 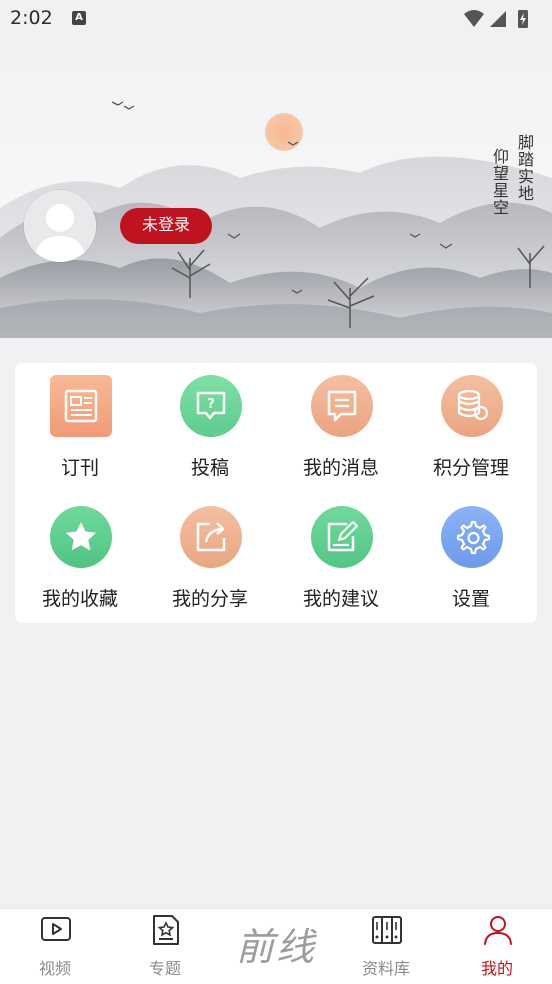 I want to click on status-icons, so click(x=500, y=19).